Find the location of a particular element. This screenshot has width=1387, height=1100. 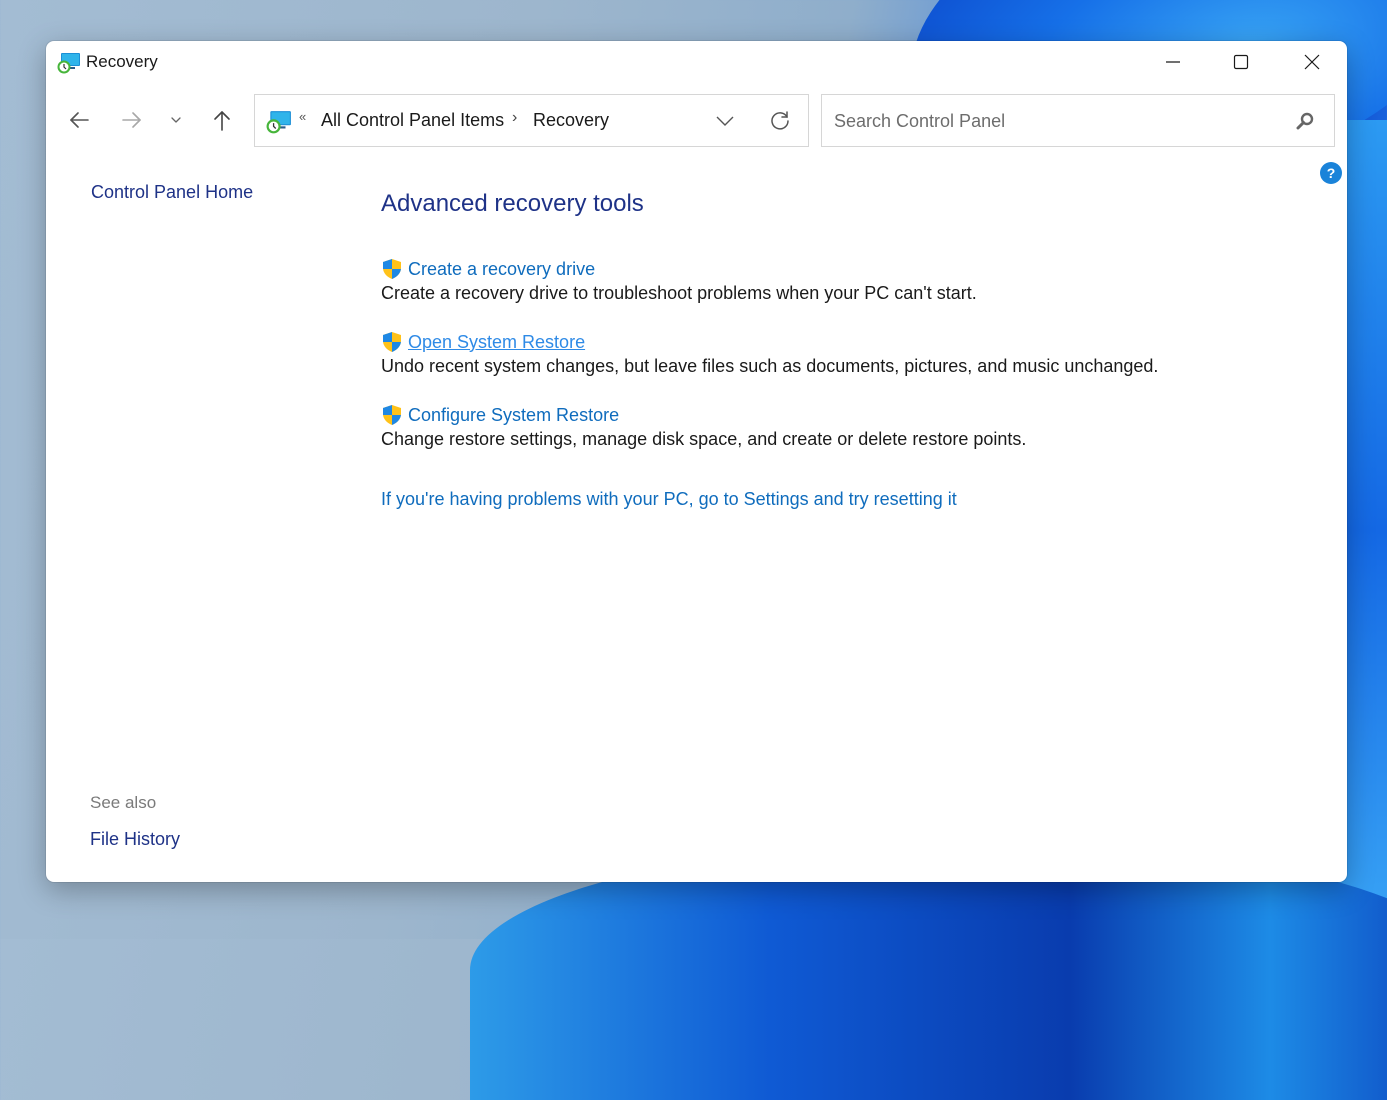

page-title: Advanced recovery tools is located at coordinates (512, 203).